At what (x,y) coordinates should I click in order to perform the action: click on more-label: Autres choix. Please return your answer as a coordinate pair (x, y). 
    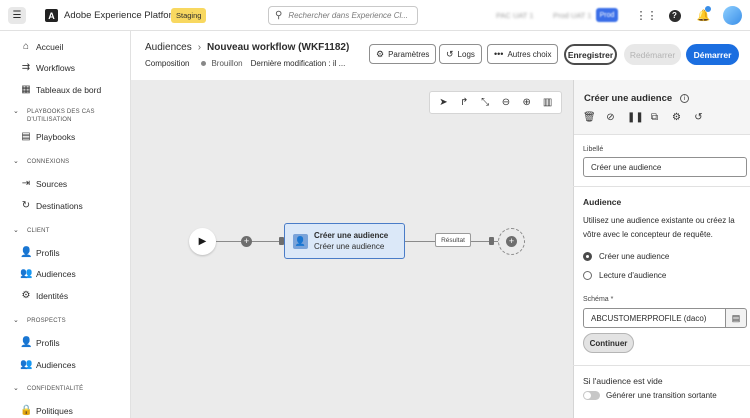
    Looking at the image, I should click on (529, 54).